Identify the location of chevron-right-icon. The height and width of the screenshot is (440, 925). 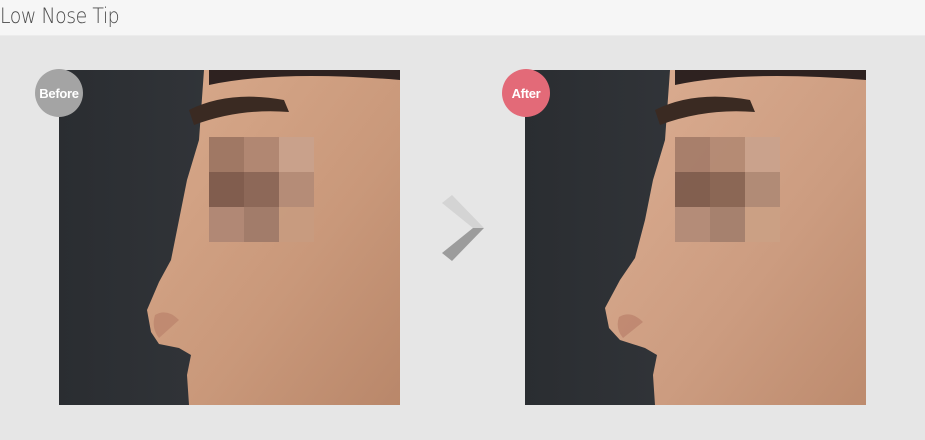
(463, 228).